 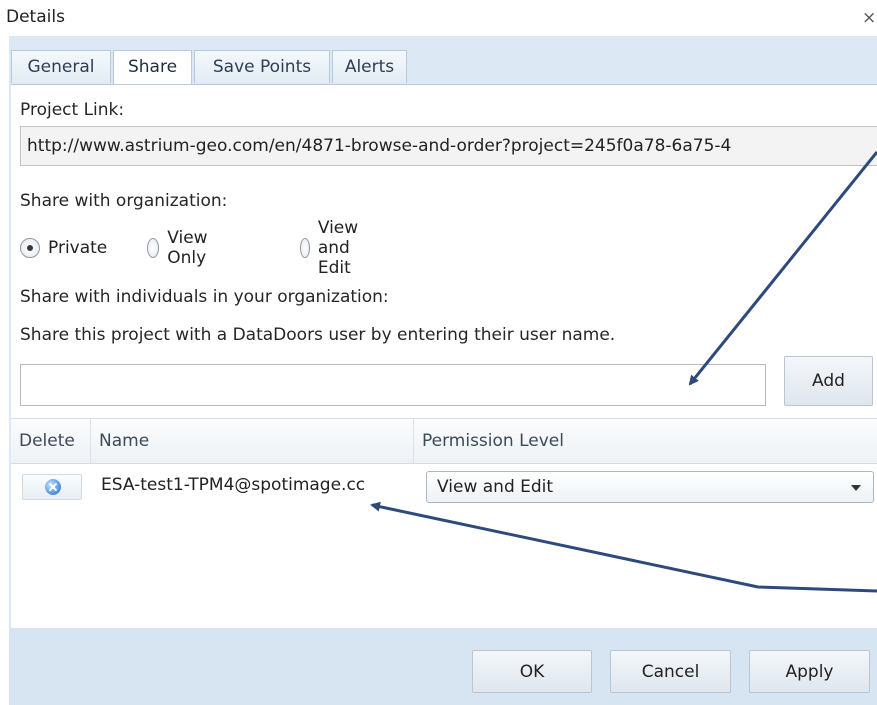 I want to click on radio-private: Private, so click(x=63, y=248).